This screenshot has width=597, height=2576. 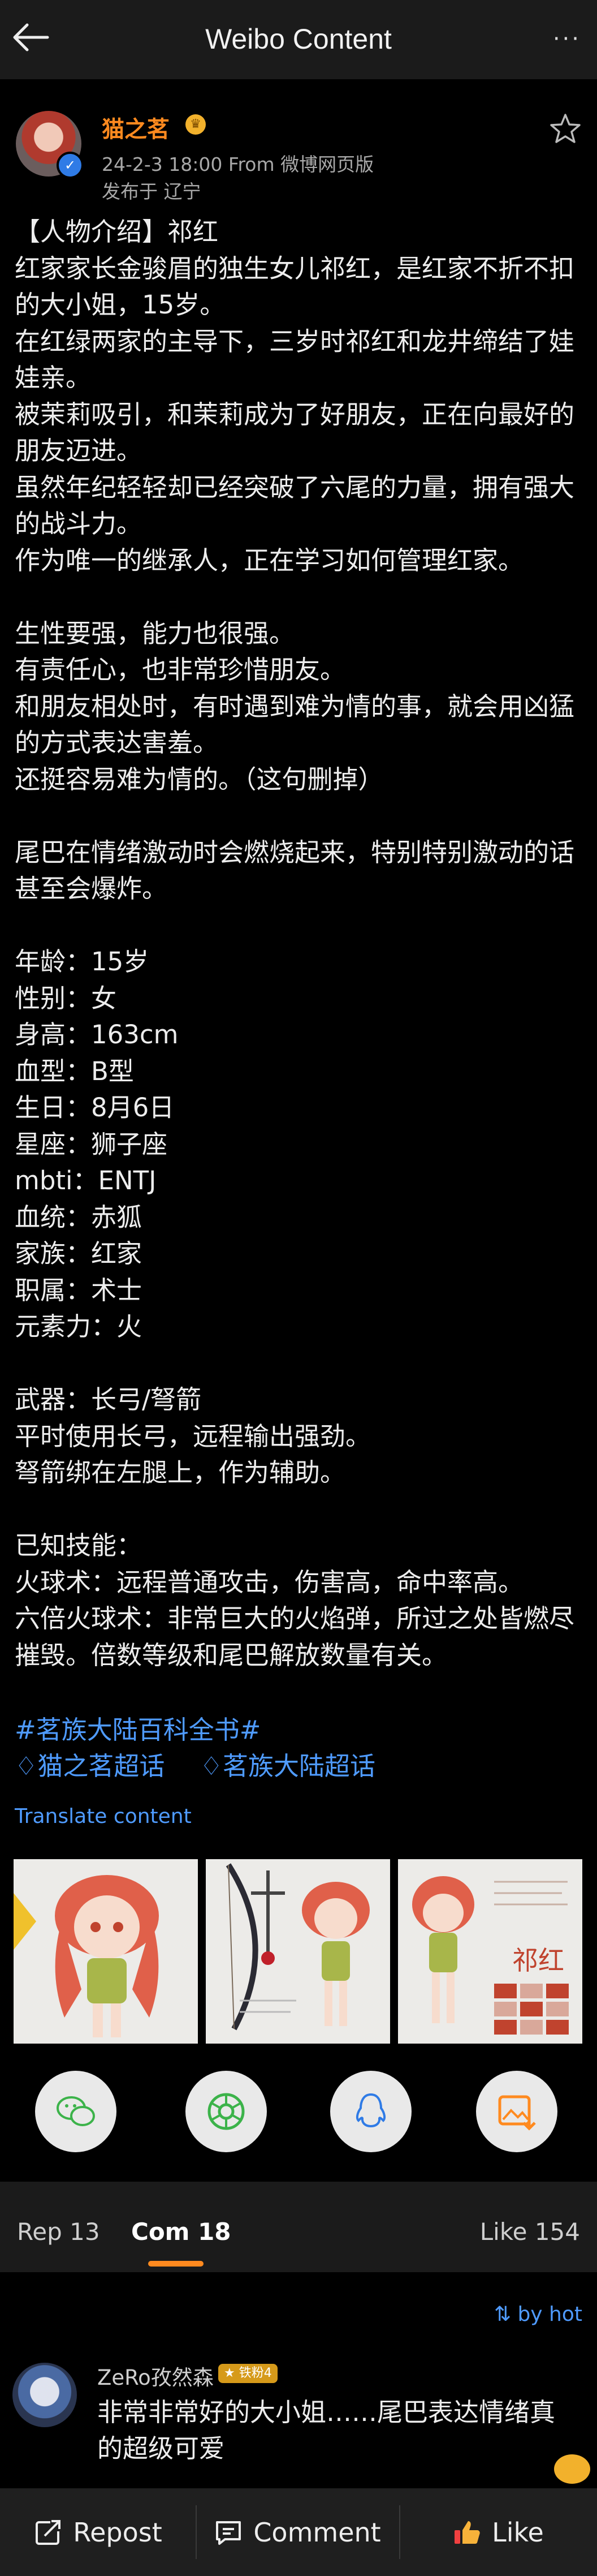 I want to click on sort-by-hot-button: ⇅ by hot, so click(x=538, y=2314).